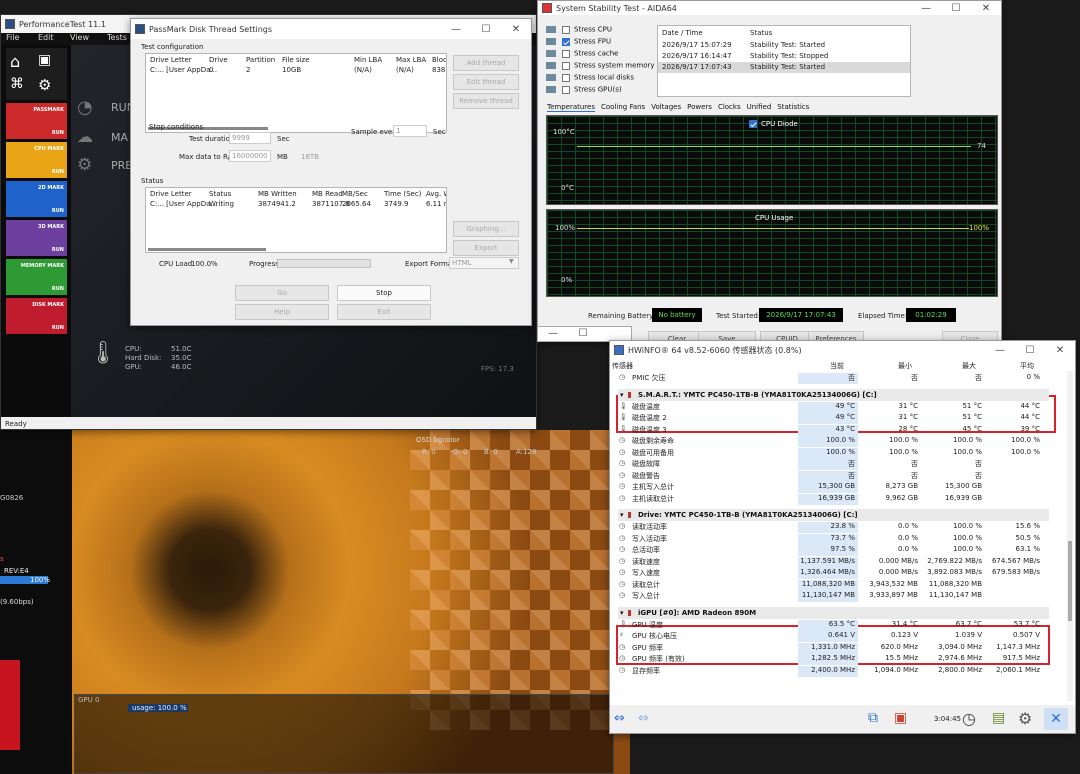 The height and width of the screenshot is (774, 1080). I want to click on table-row: ◷ 主机写入总计 15,300 GB 8,273 GB 15,300 GB, so click(833, 487).